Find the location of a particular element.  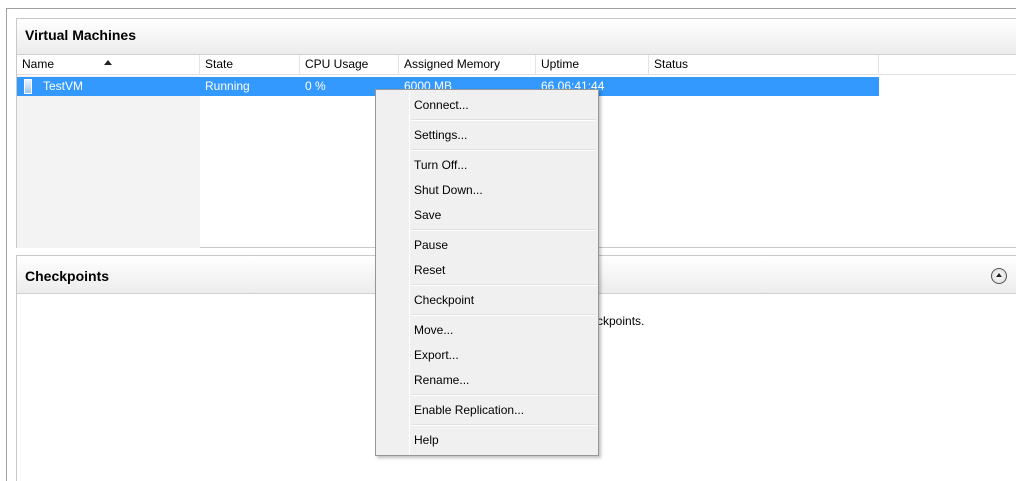

menu-item-reset: Reset is located at coordinates (504, 270).